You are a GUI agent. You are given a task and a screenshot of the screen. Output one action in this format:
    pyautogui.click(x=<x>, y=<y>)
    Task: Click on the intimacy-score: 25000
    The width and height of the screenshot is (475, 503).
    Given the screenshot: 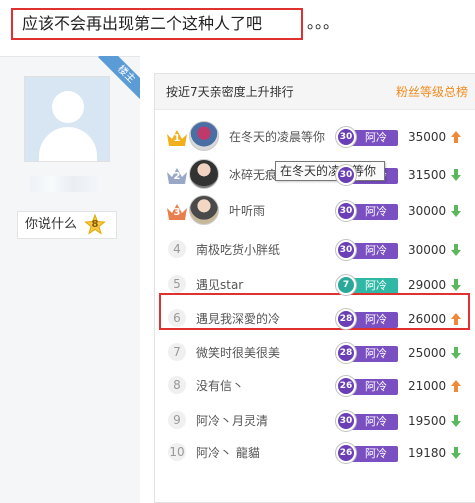 What is the action you would take?
    pyautogui.click(x=427, y=353)
    